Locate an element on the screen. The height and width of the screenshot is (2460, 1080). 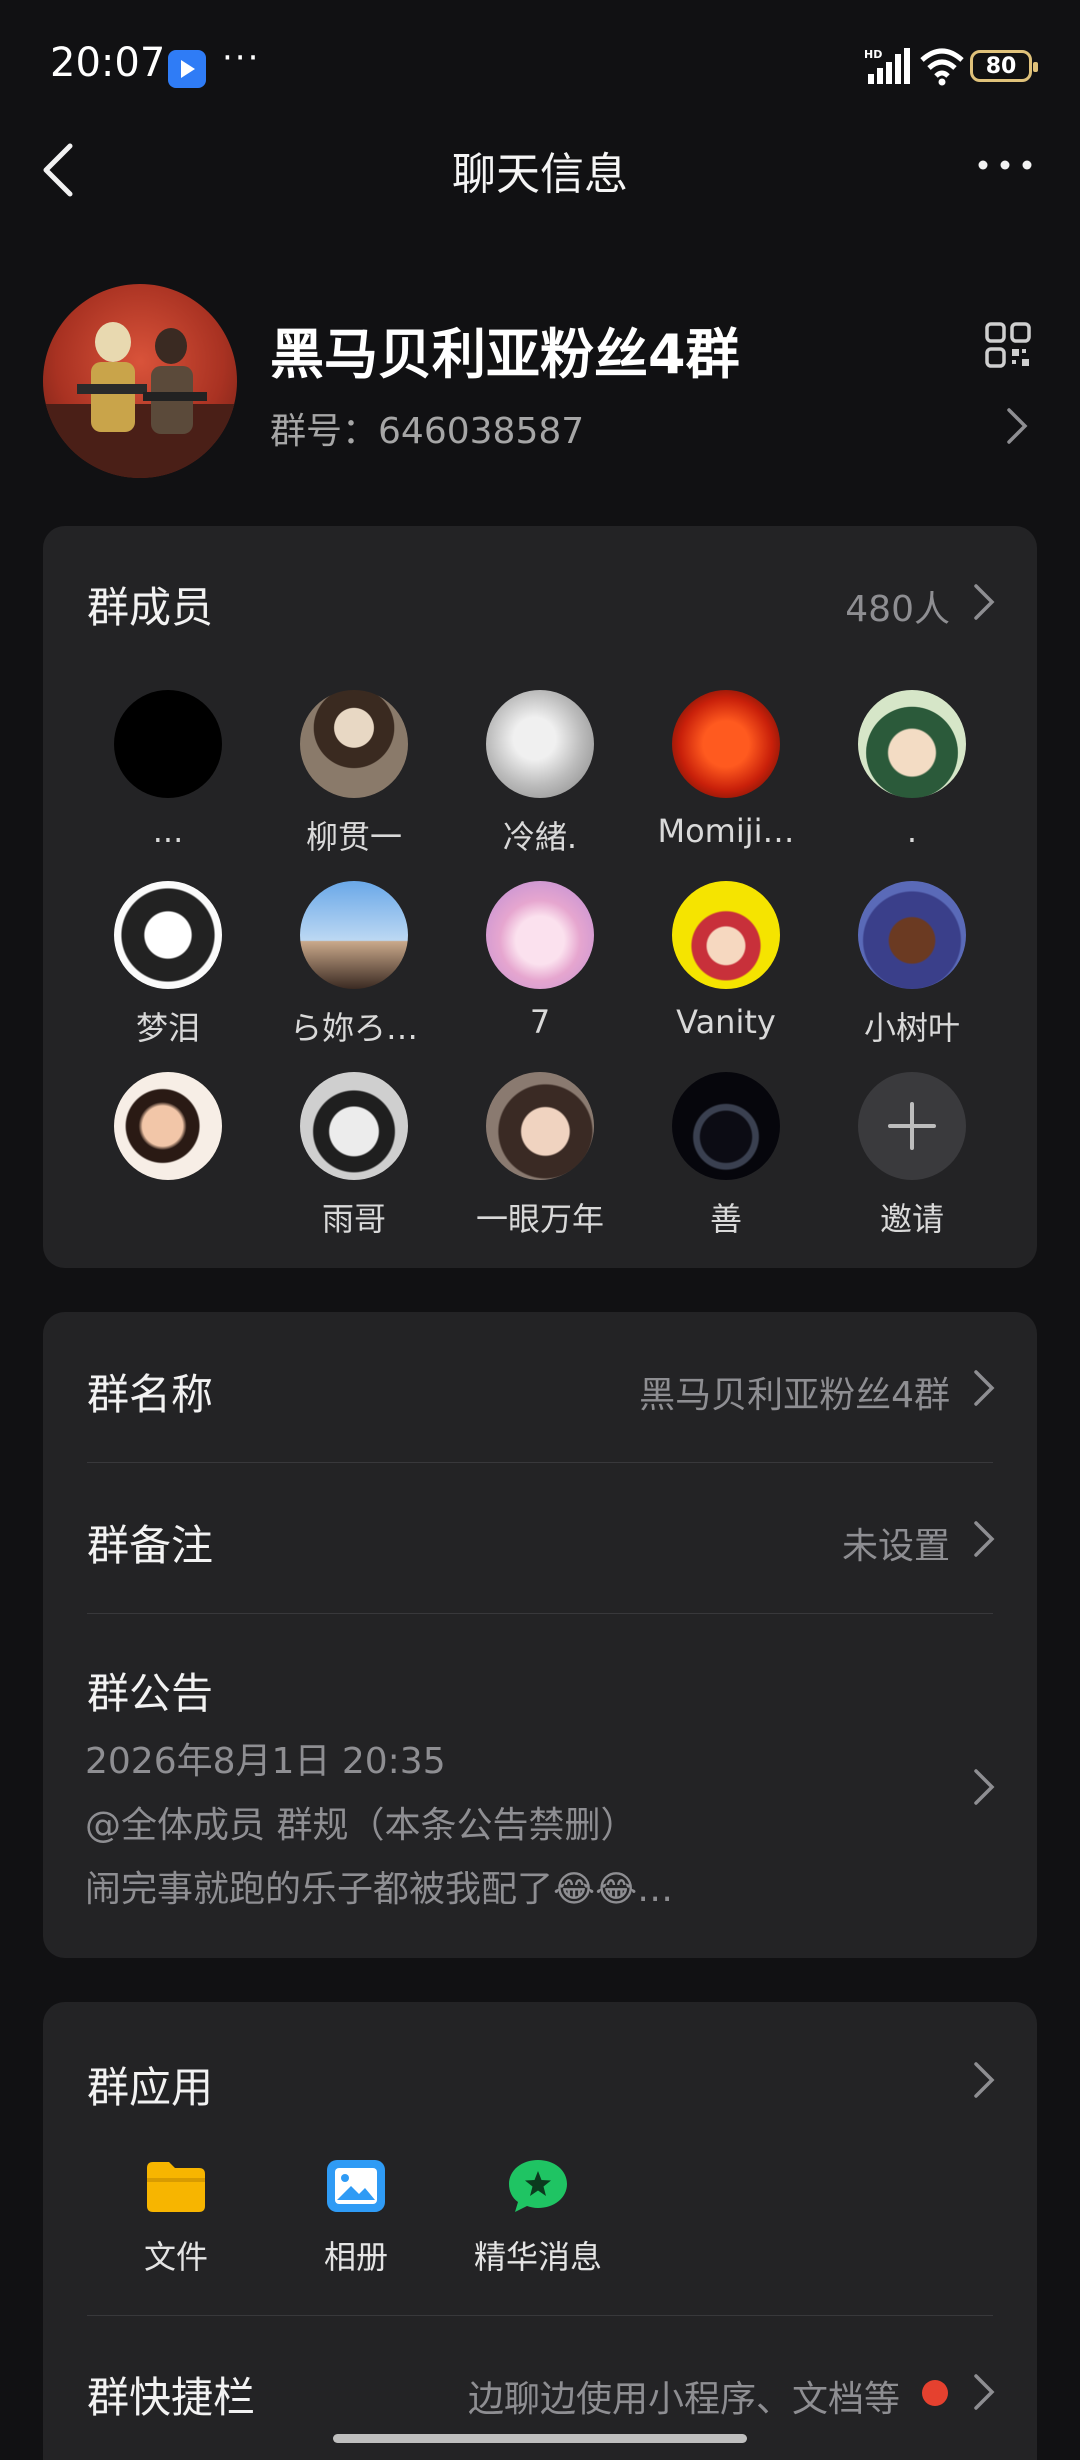
notice-date: 2026年8月1日 20:35 is located at coordinates (265, 1761).